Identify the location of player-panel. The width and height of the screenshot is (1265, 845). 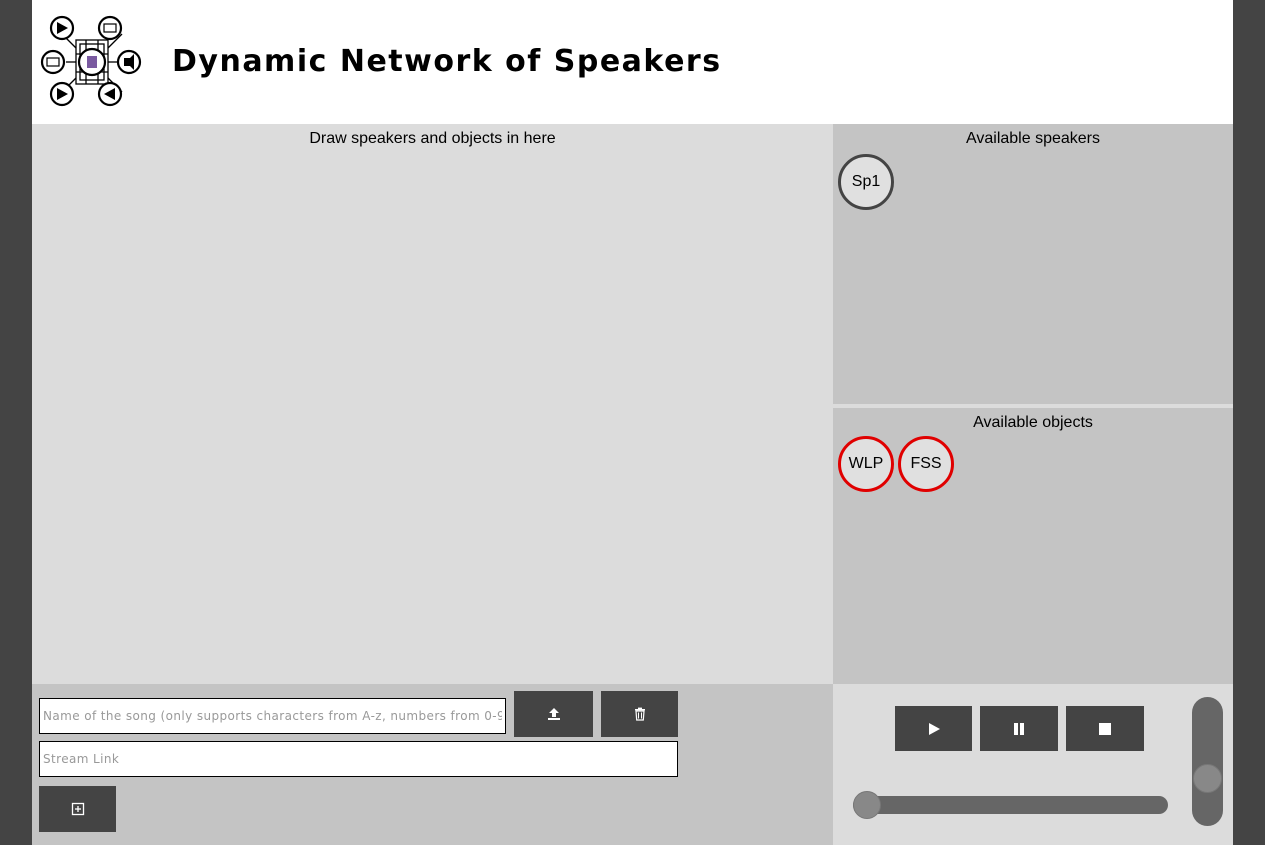
(1033, 764).